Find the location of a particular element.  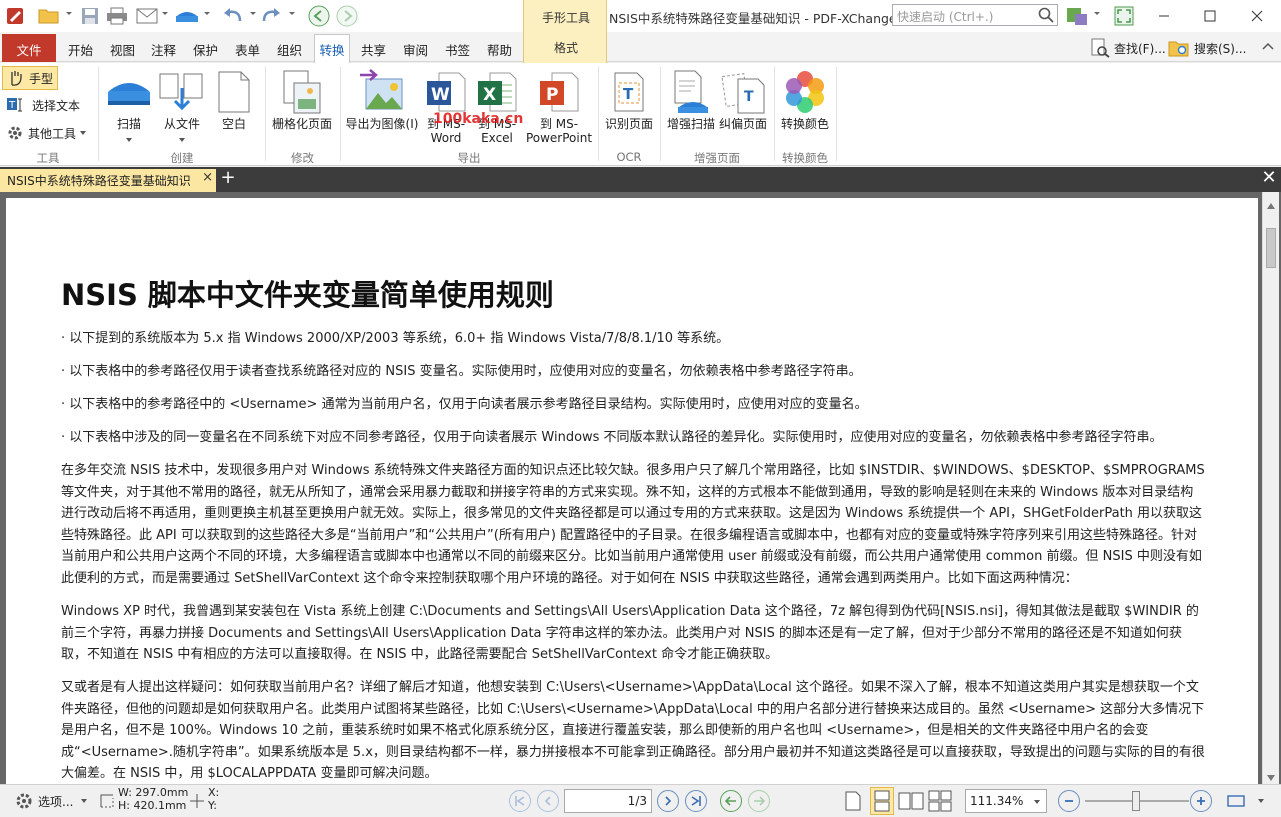

menu-view: 视图 is located at coordinates (122, 49).